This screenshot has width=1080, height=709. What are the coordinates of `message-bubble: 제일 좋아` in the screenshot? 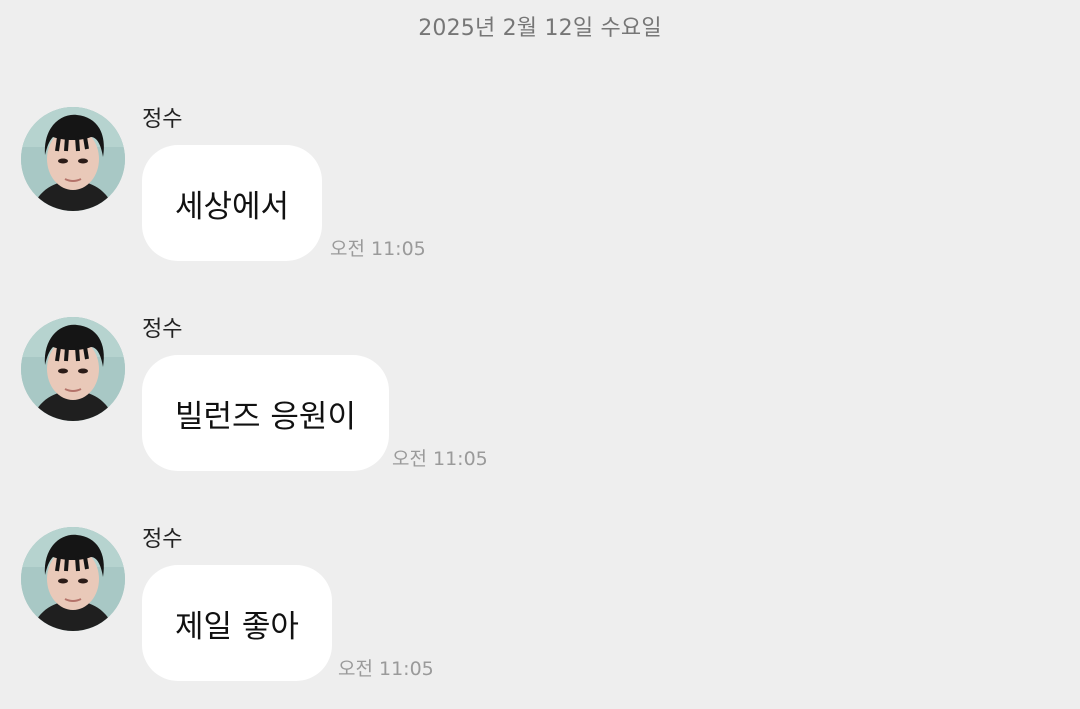 It's located at (237, 623).